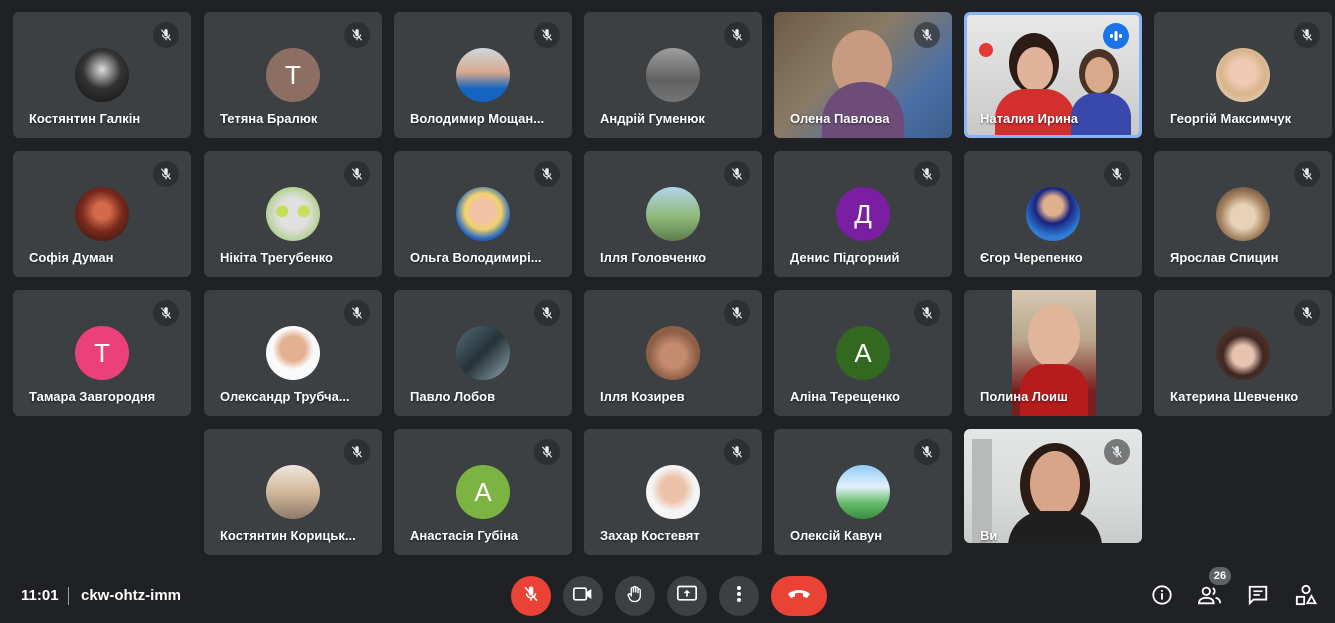 The image size is (1335, 623). I want to click on present-button, so click(687, 596).